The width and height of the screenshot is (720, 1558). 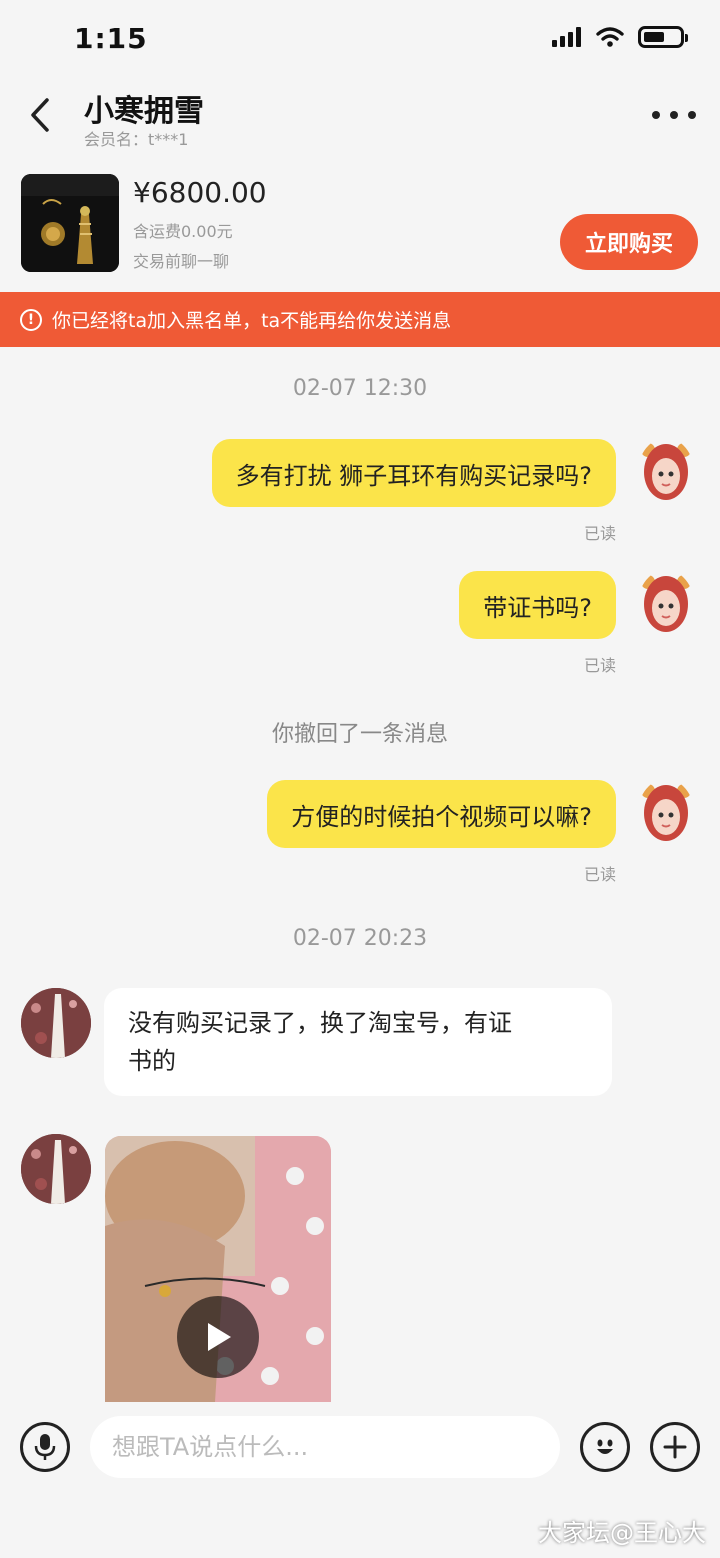 What do you see at coordinates (325, 1447) in the screenshot?
I see `message-input` at bounding box center [325, 1447].